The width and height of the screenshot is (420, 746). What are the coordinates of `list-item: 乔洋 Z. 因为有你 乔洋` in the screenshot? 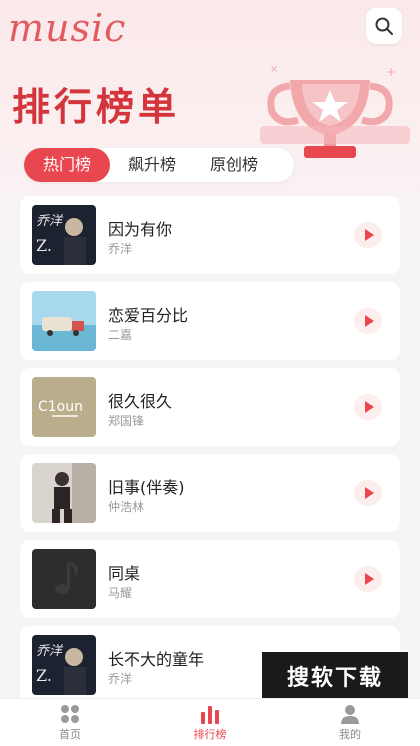 It's located at (210, 235).